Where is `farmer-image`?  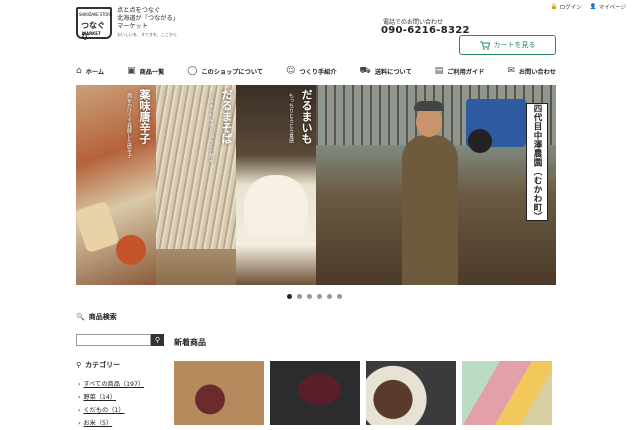
farmer-image is located at coordinates (430, 210).